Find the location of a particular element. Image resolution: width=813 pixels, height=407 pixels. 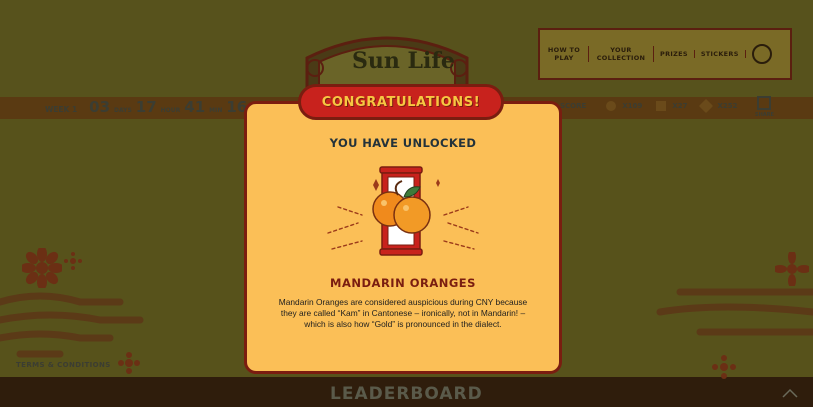

congratulations-banner: CONGRATULATIONS! is located at coordinates (401, 102).